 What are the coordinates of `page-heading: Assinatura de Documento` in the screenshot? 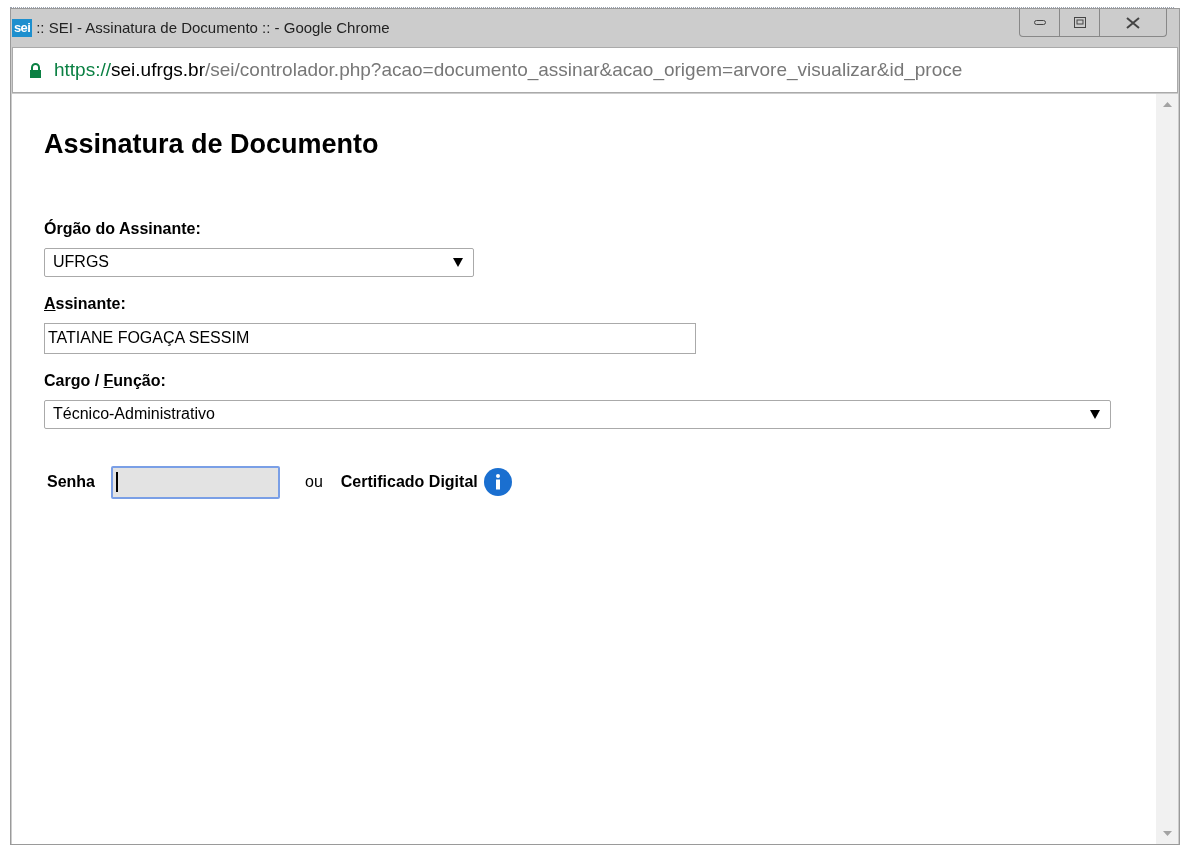 It's located at (212, 144).